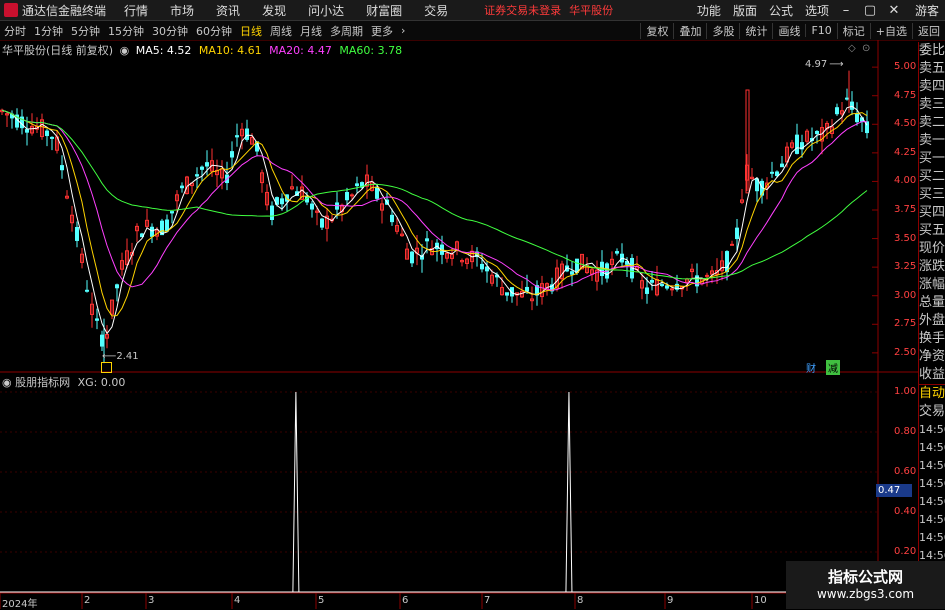 This screenshot has width=945, height=610. I want to click on diamond-icon: ◇, so click(852, 48).